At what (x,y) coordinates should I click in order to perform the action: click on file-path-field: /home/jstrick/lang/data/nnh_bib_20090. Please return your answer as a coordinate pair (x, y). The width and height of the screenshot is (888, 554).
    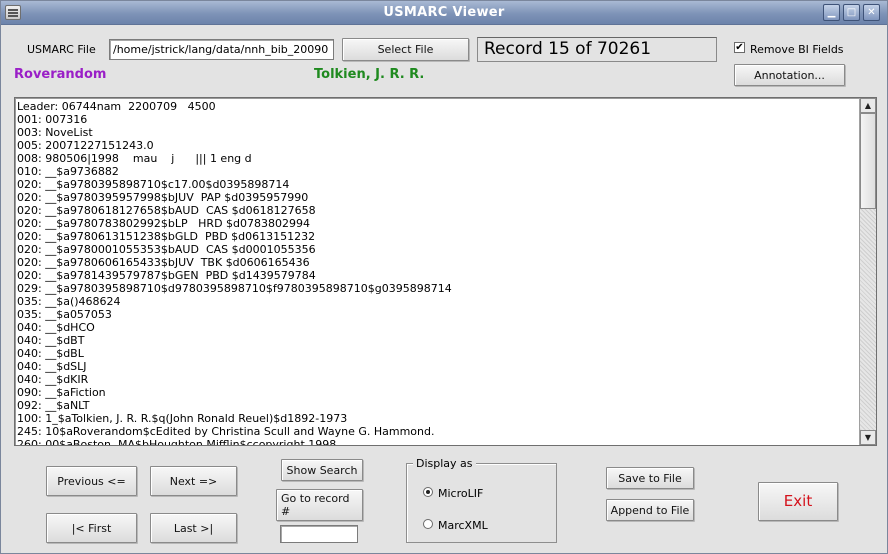
    Looking at the image, I should click on (221, 49).